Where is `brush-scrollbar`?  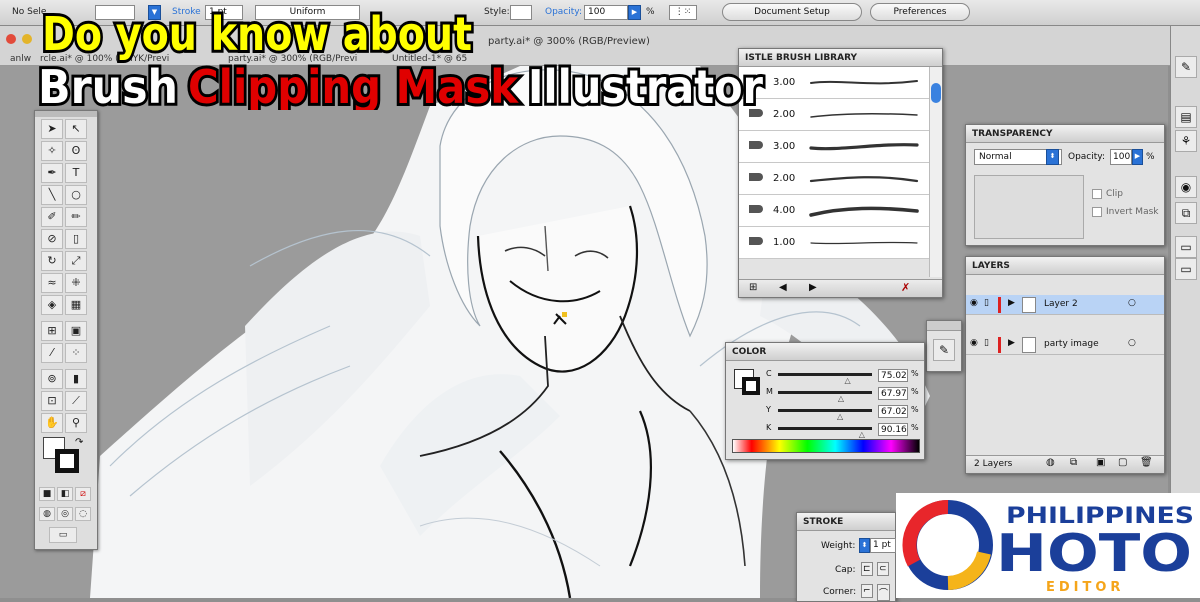
brush-scrollbar is located at coordinates (935, 172).